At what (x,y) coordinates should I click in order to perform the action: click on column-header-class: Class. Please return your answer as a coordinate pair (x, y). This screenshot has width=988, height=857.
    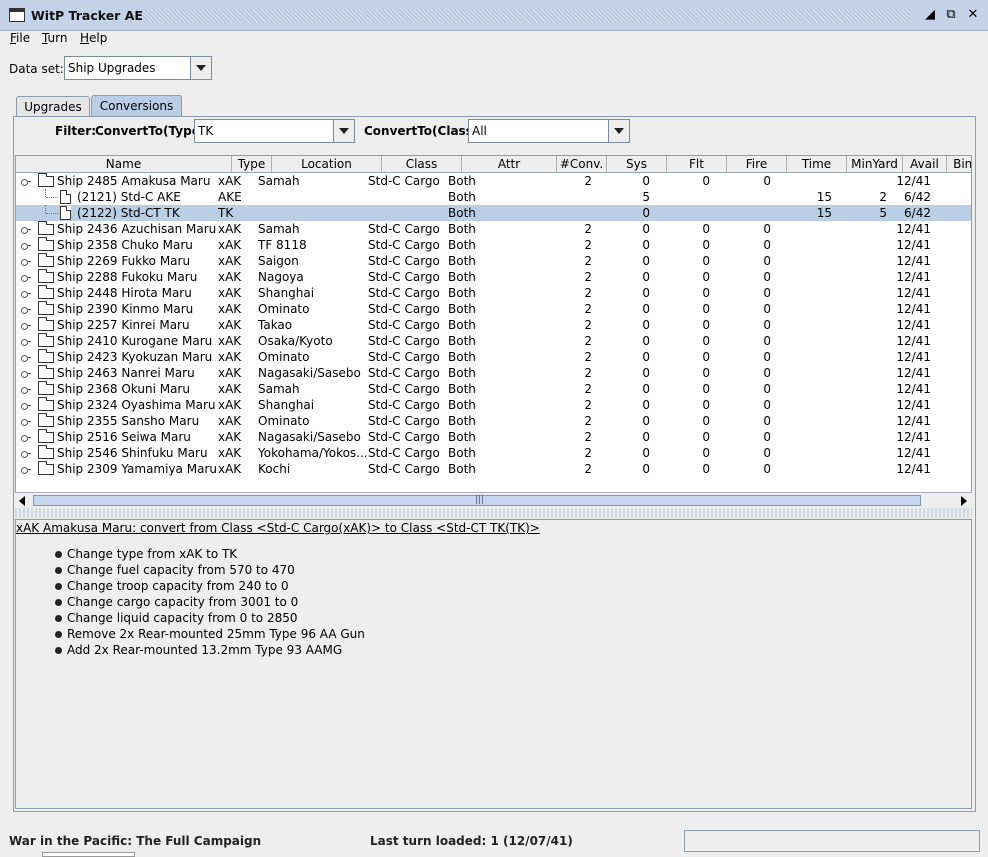
    Looking at the image, I should click on (422, 164).